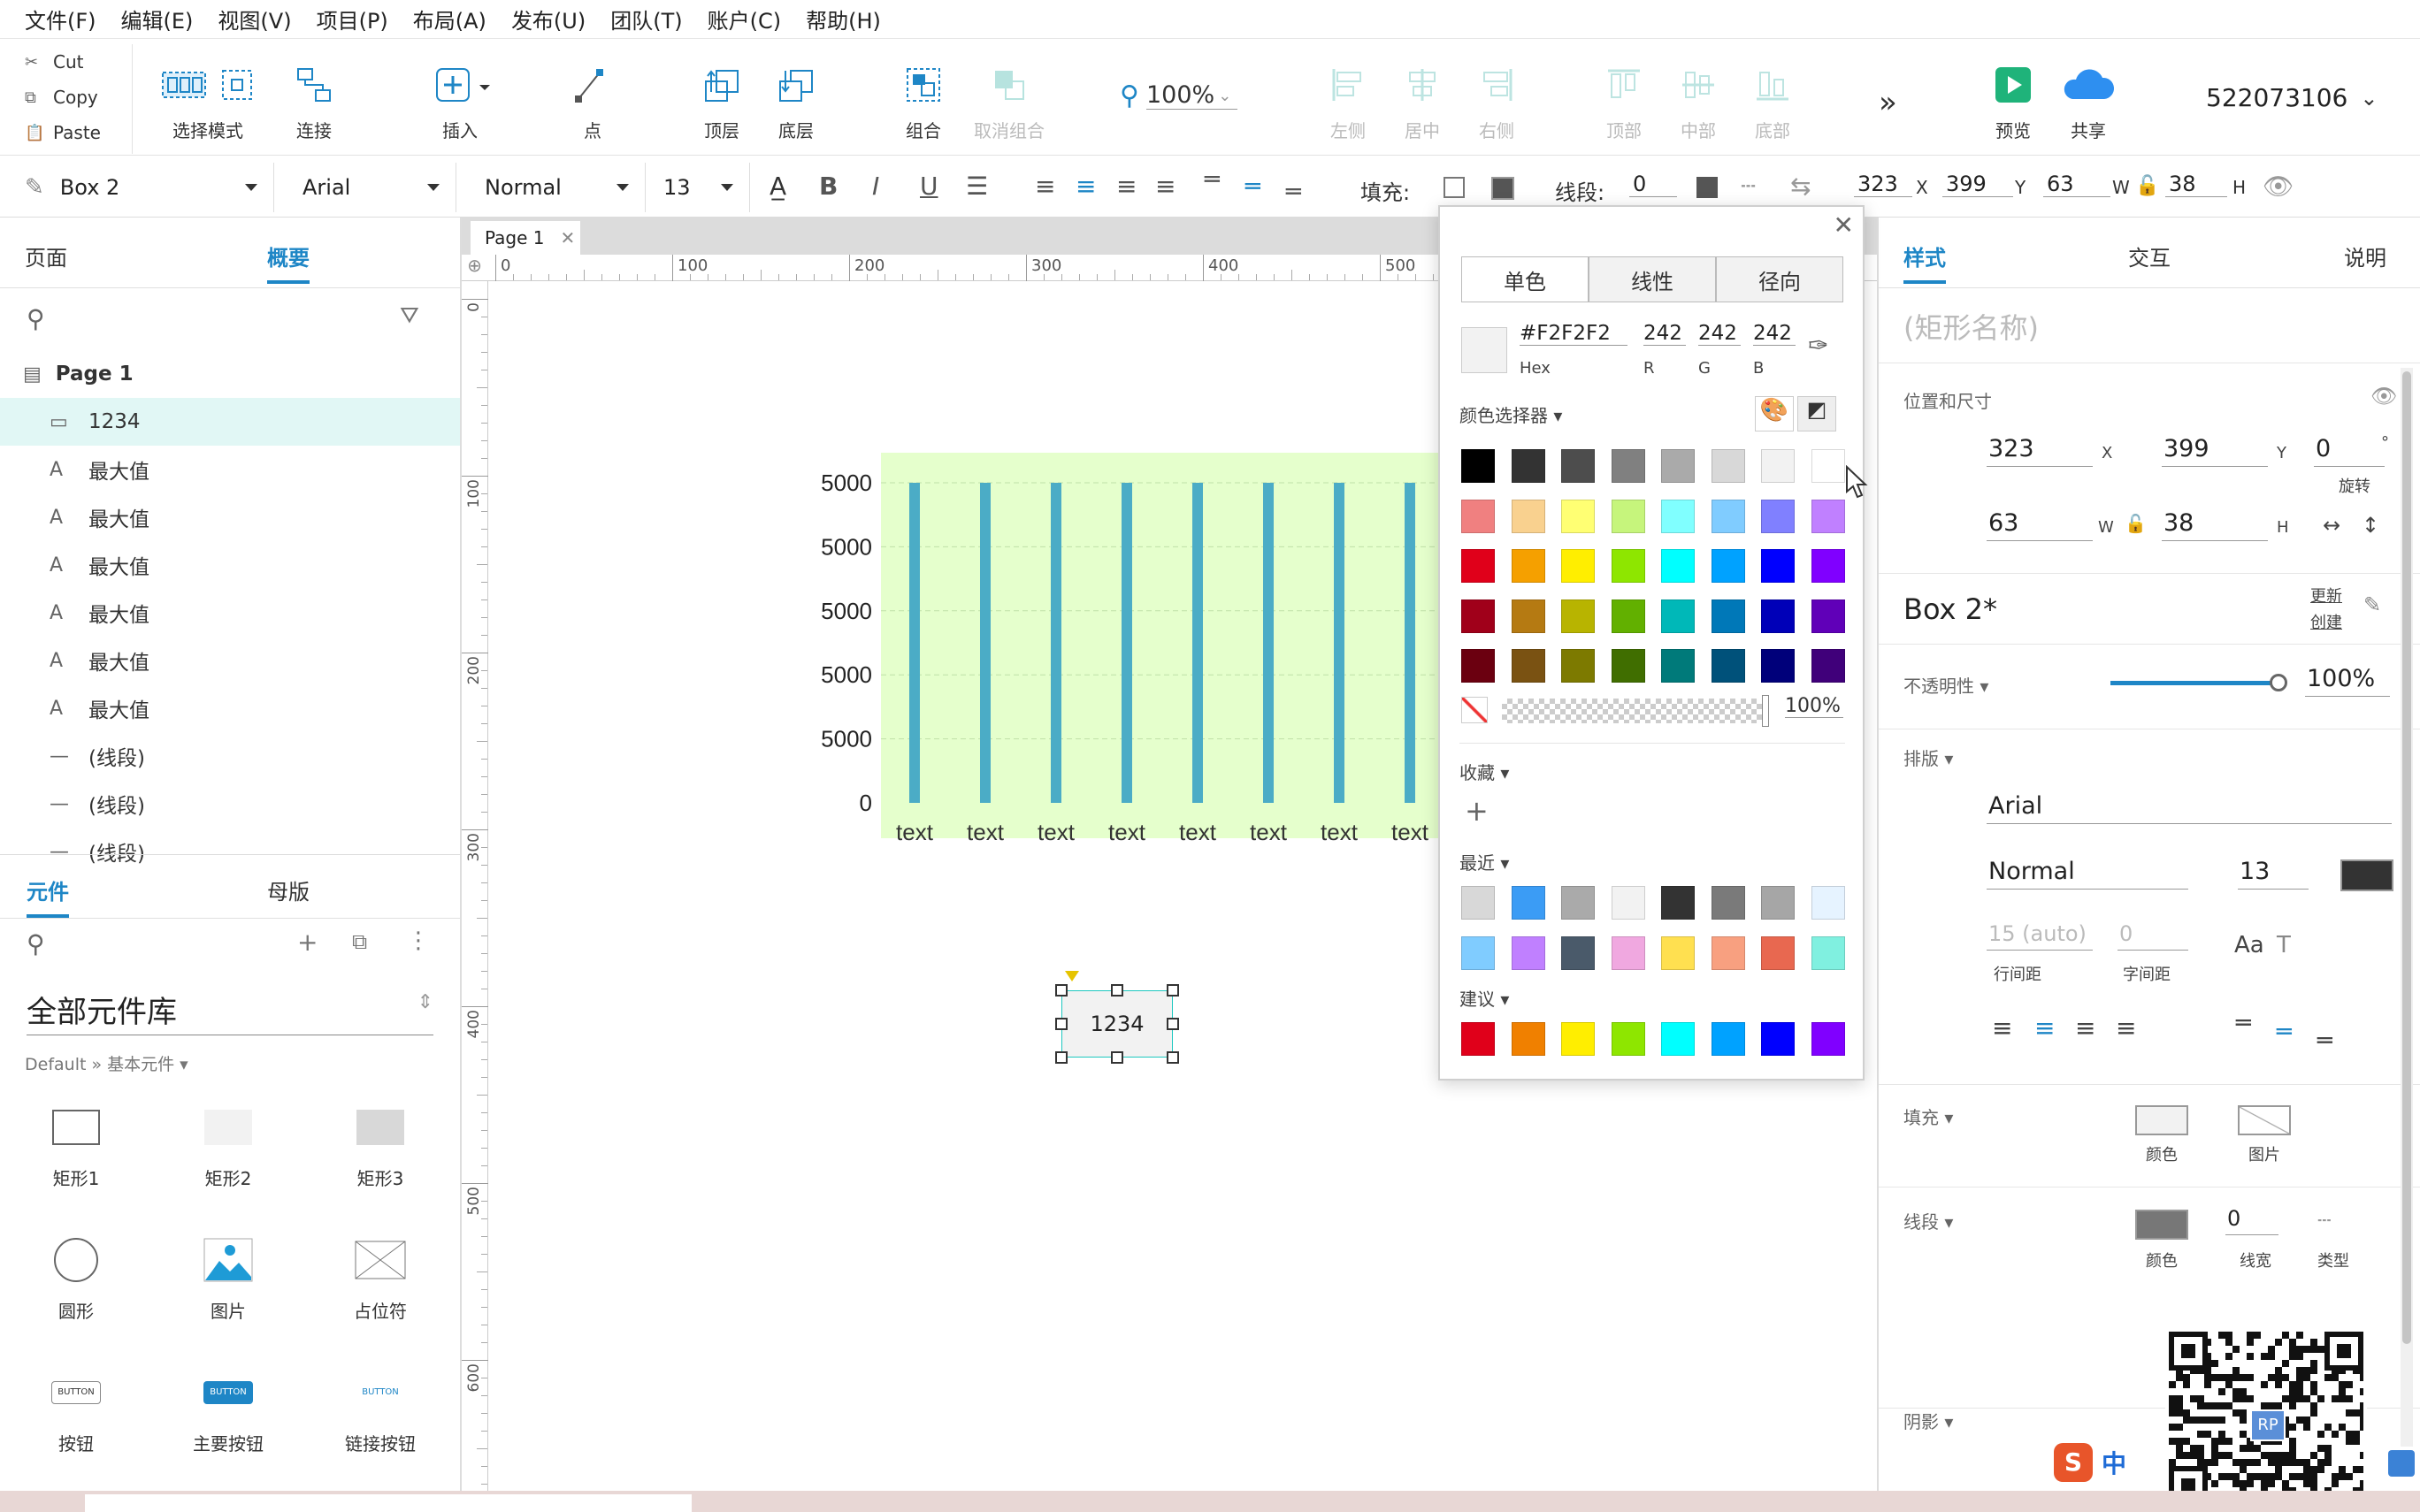  I want to click on edit-style-icon: ✎, so click(2372, 604).